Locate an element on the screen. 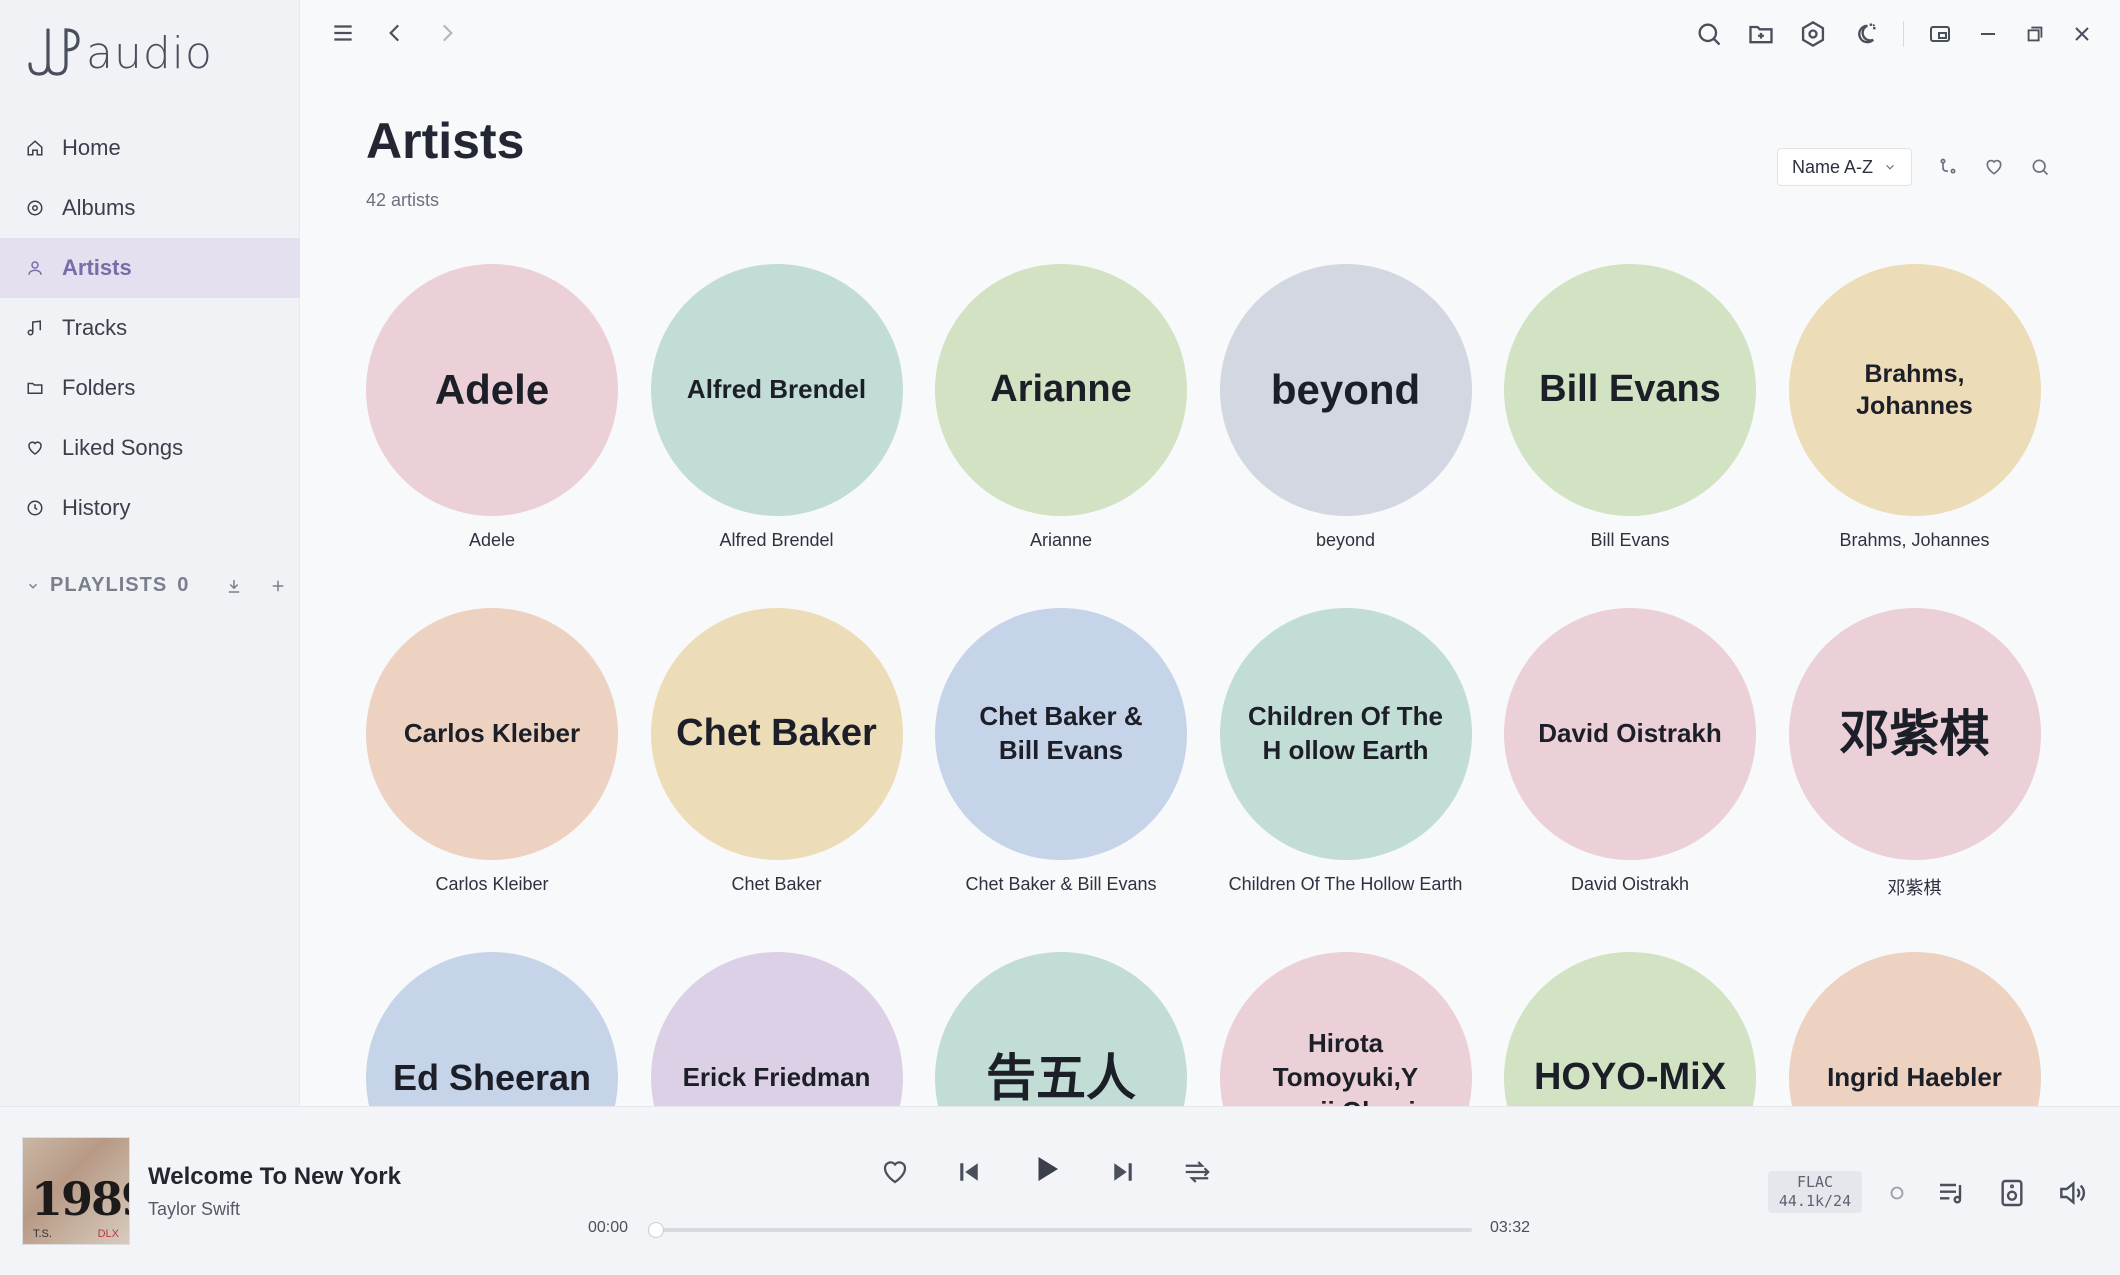  artist-name: Arianne is located at coordinates (1061, 540).